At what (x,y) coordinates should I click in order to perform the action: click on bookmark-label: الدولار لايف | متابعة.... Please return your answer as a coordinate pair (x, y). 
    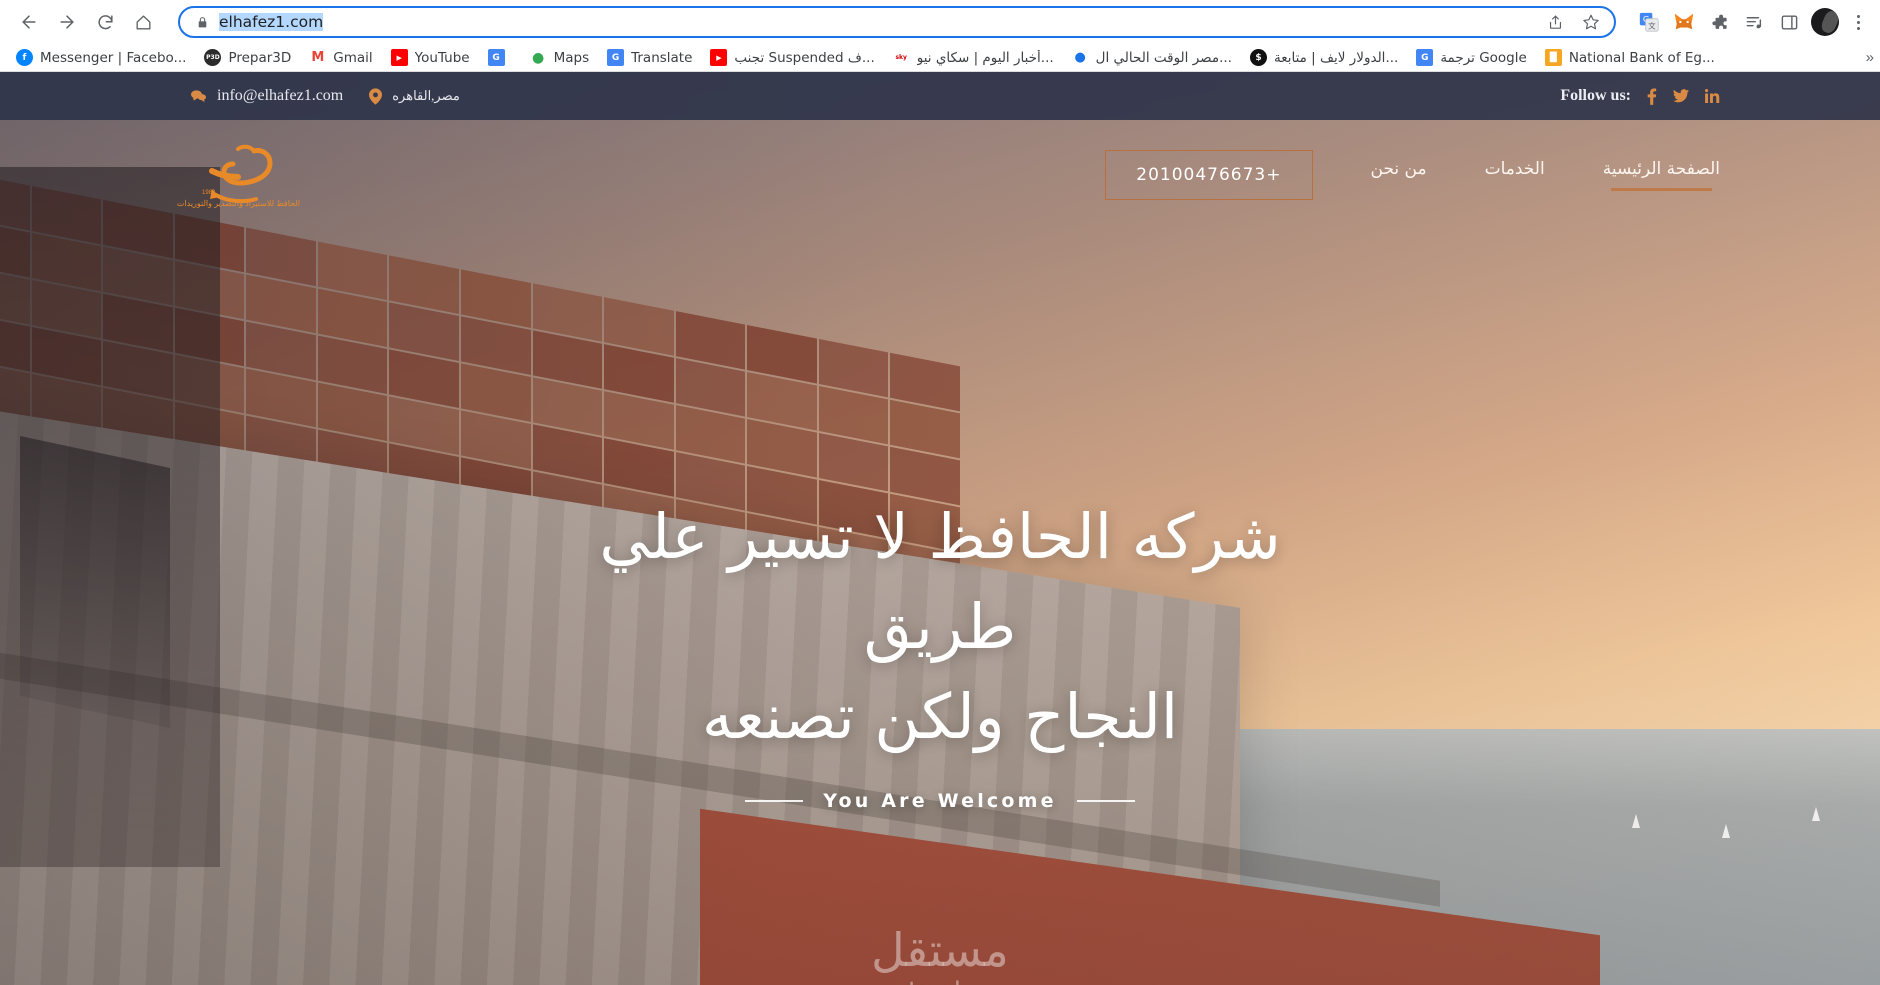
    Looking at the image, I should click on (1336, 57).